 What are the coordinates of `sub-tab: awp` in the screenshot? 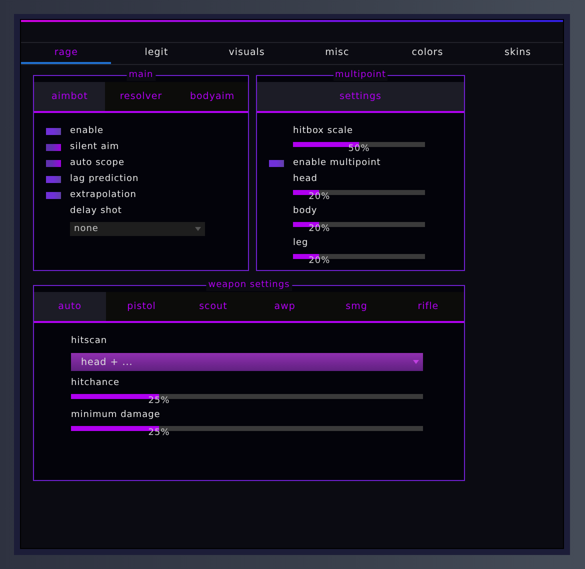 It's located at (285, 306).